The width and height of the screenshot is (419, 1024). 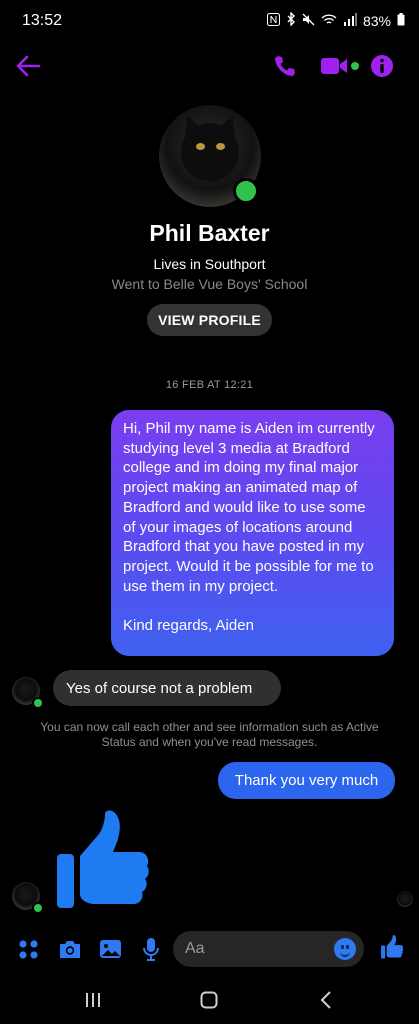 I want to click on back-icon, so click(x=326, y=1002).